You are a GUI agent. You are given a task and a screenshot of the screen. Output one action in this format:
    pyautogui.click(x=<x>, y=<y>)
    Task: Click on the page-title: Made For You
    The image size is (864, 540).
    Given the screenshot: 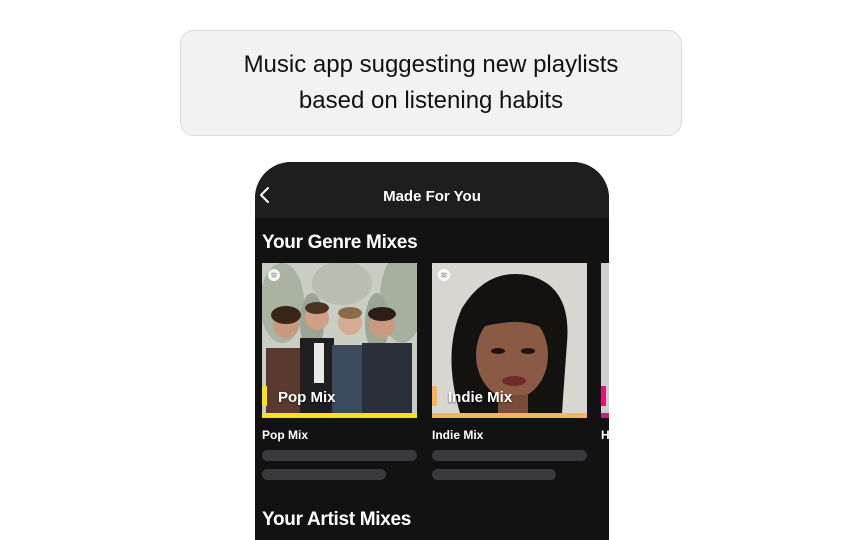 What is the action you would take?
    pyautogui.click(x=432, y=196)
    